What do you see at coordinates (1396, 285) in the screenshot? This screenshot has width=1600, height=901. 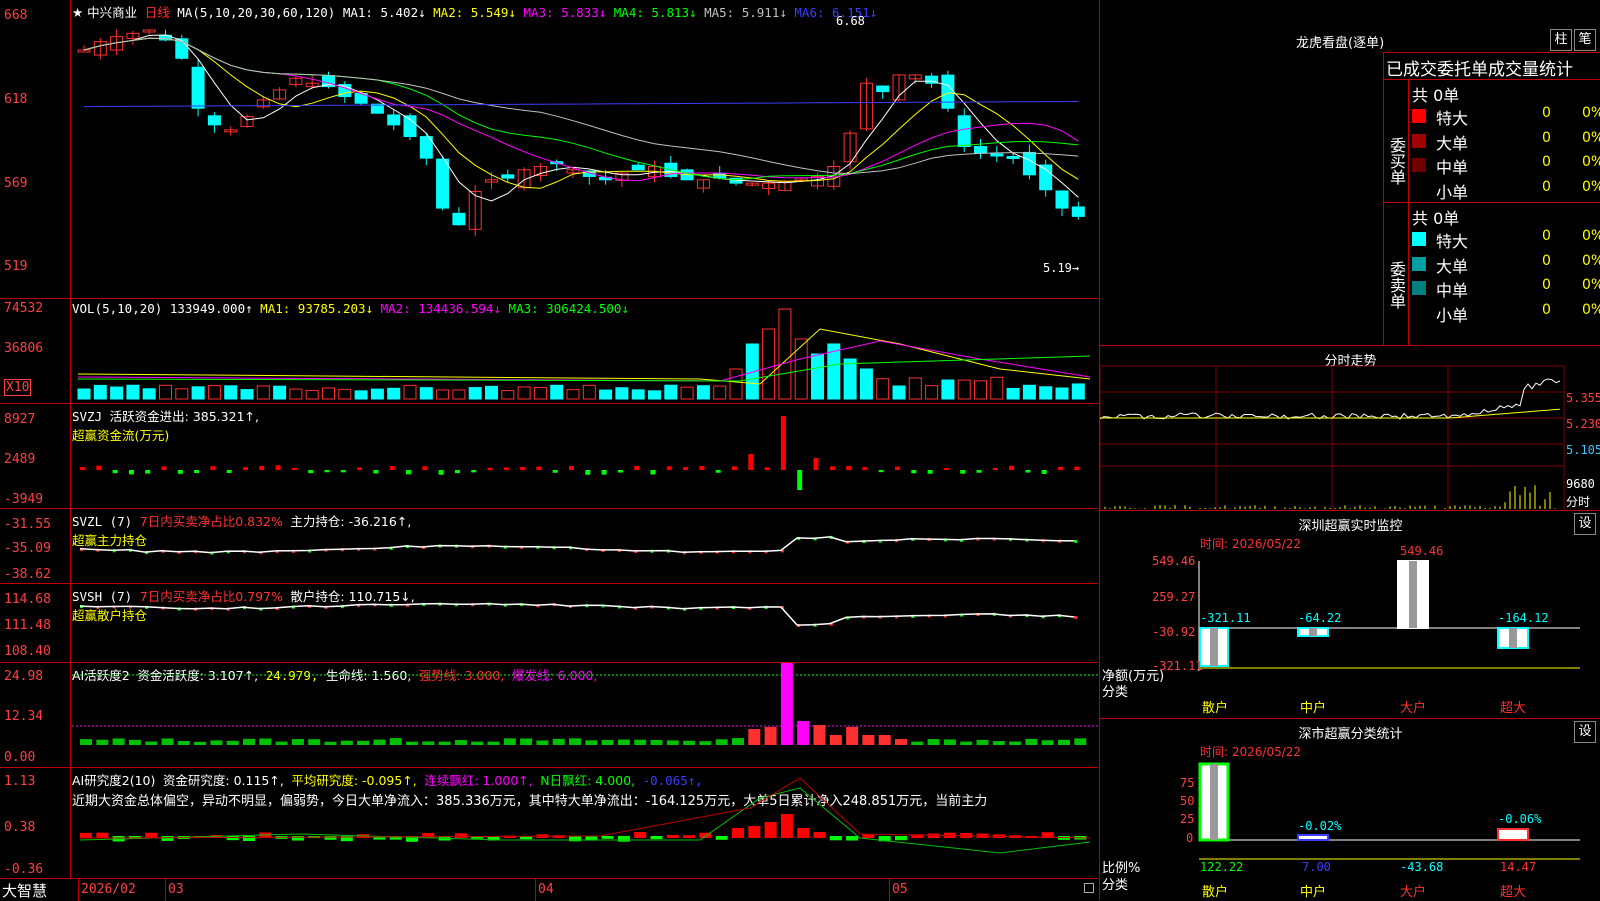 I see `sell-side-label: 委卖单` at bounding box center [1396, 285].